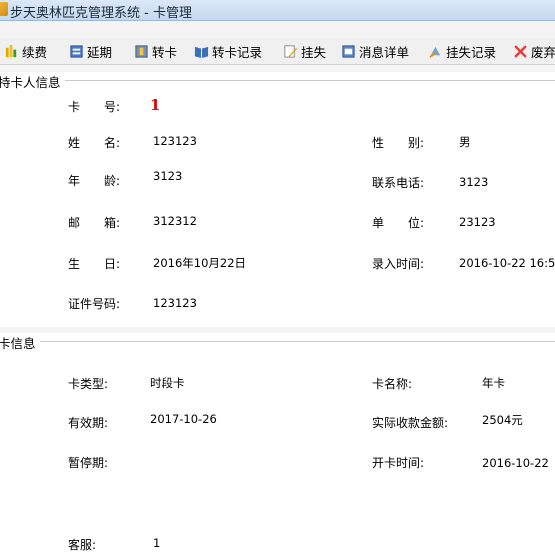 This screenshot has height=555, width=555. I want to click on card-name-value: 年卡, so click(493, 383).